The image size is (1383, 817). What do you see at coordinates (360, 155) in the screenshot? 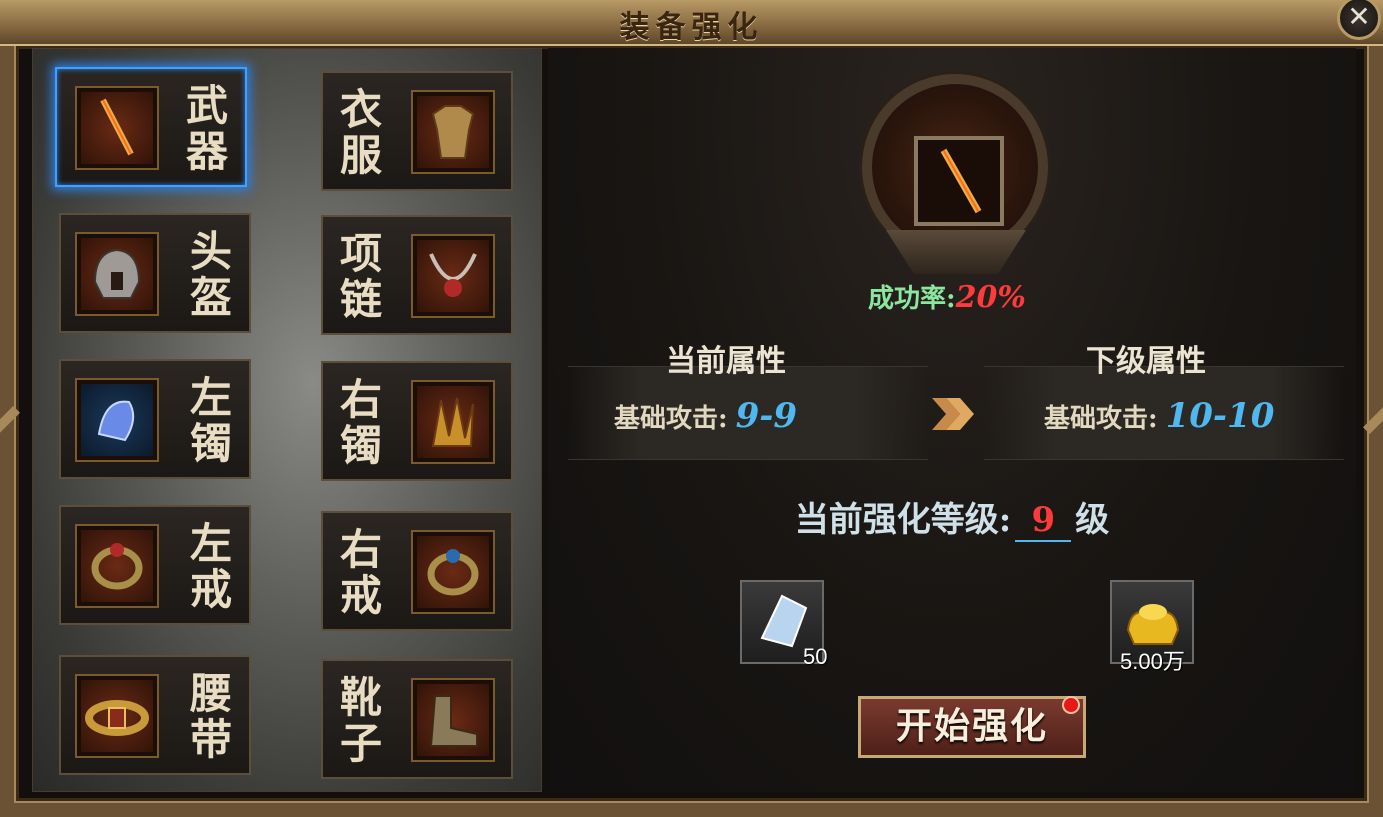
I see `slot-label-2: 服` at bounding box center [360, 155].